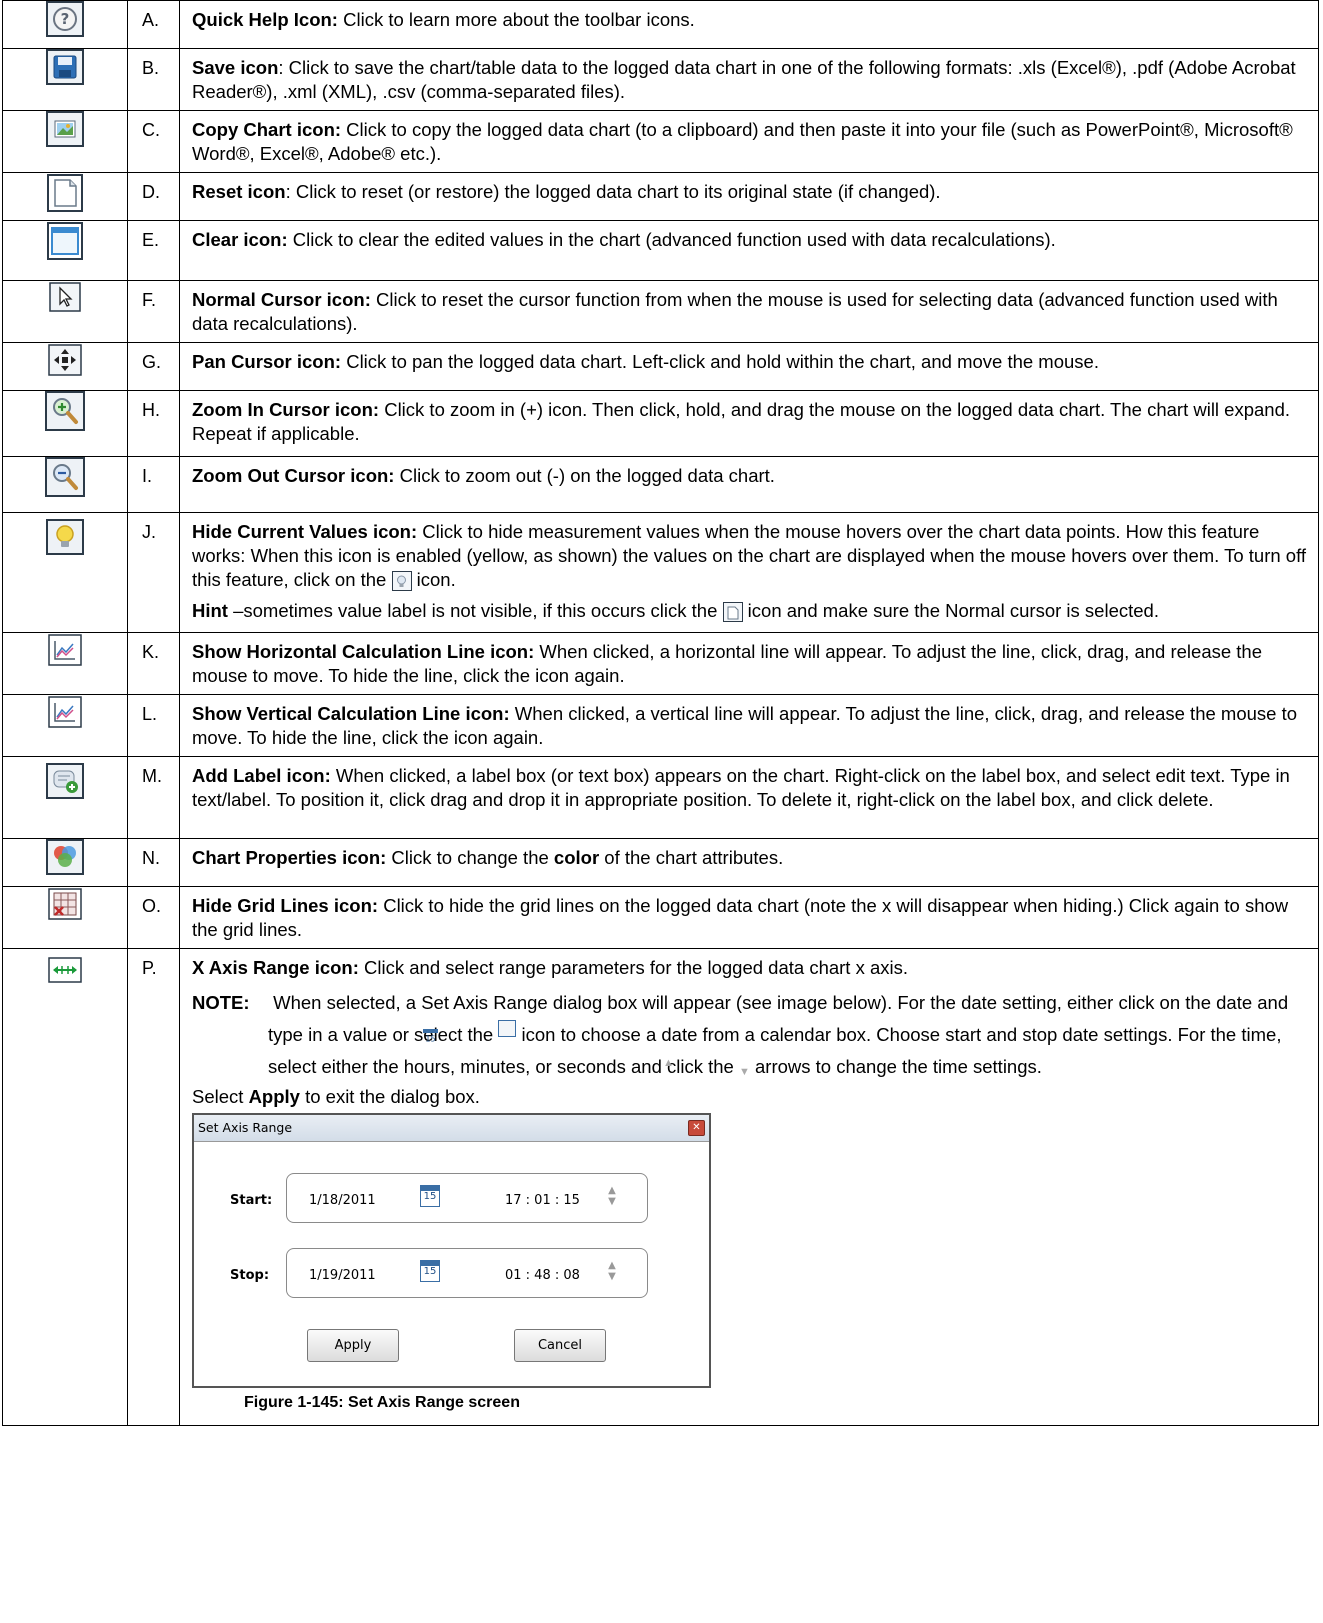  Describe the element at coordinates (353, 1345) in the screenshot. I see `apply-button: Apply` at that location.